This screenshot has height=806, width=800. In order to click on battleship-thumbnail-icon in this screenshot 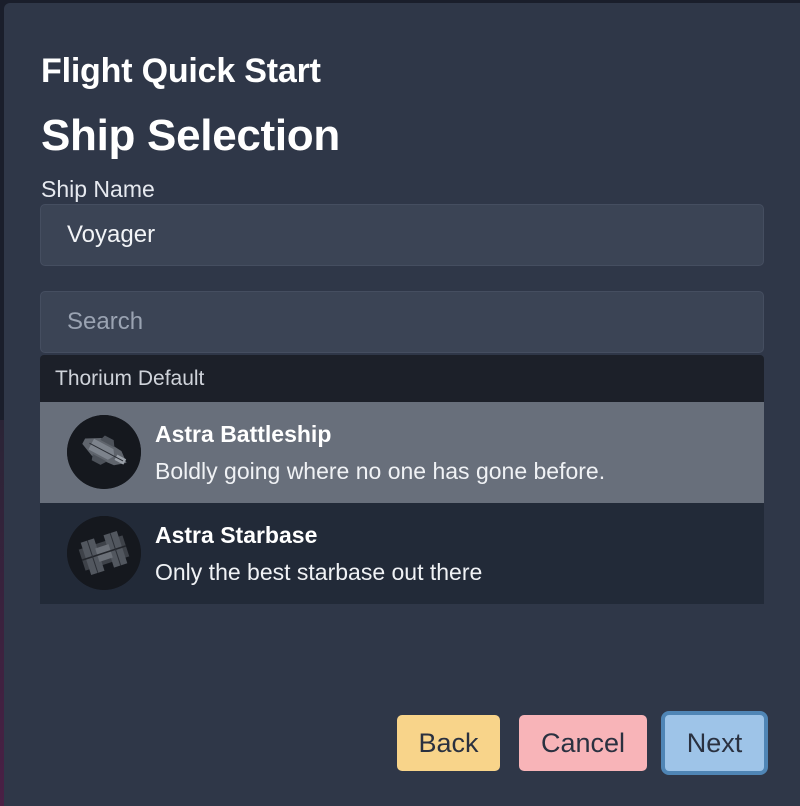, I will do `click(104, 452)`.